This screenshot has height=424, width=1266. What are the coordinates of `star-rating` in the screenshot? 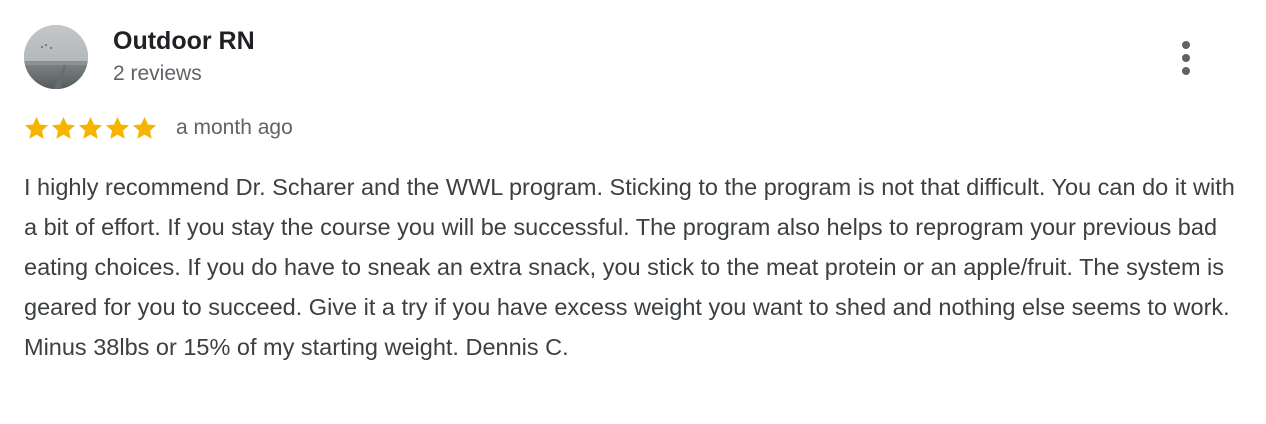 It's located at (90, 128).